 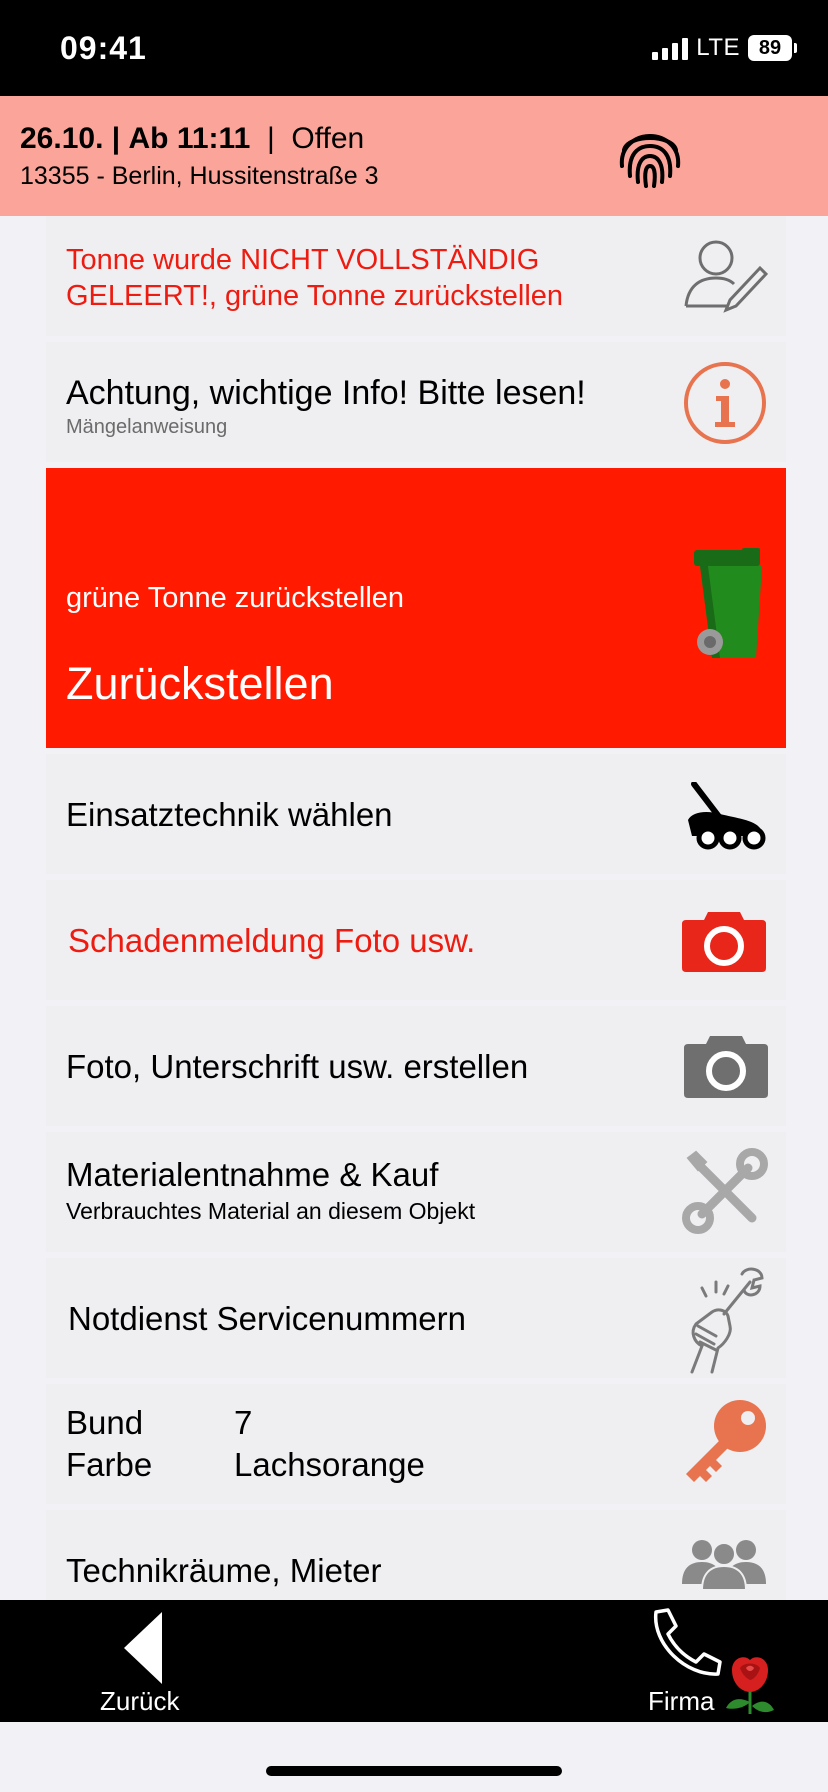 What do you see at coordinates (670, 48) in the screenshot?
I see `signal-icon` at bounding box center [670, 48].